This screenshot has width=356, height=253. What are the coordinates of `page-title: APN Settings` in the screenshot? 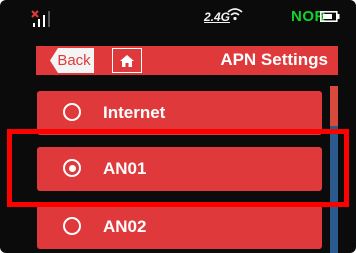 It's located at (274, 59).